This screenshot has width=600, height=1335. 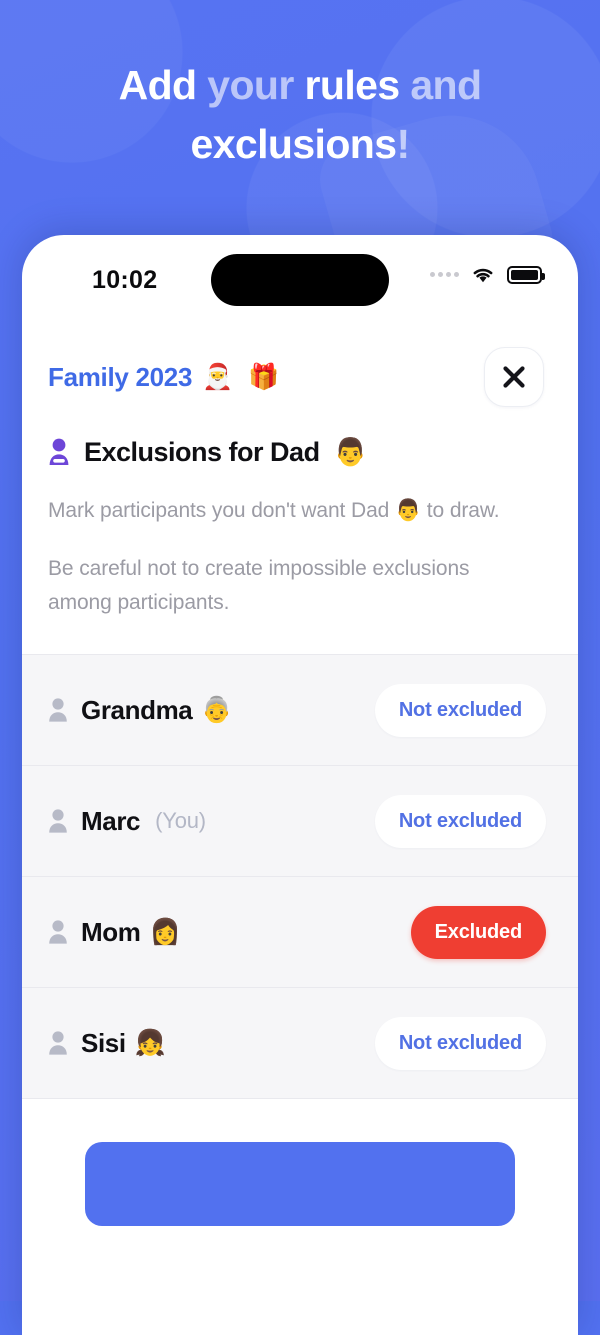 What do you see at coordinates (125, 280) in the screenshot?
I see `status-time: 10:02` at bounding box center [125, 280].